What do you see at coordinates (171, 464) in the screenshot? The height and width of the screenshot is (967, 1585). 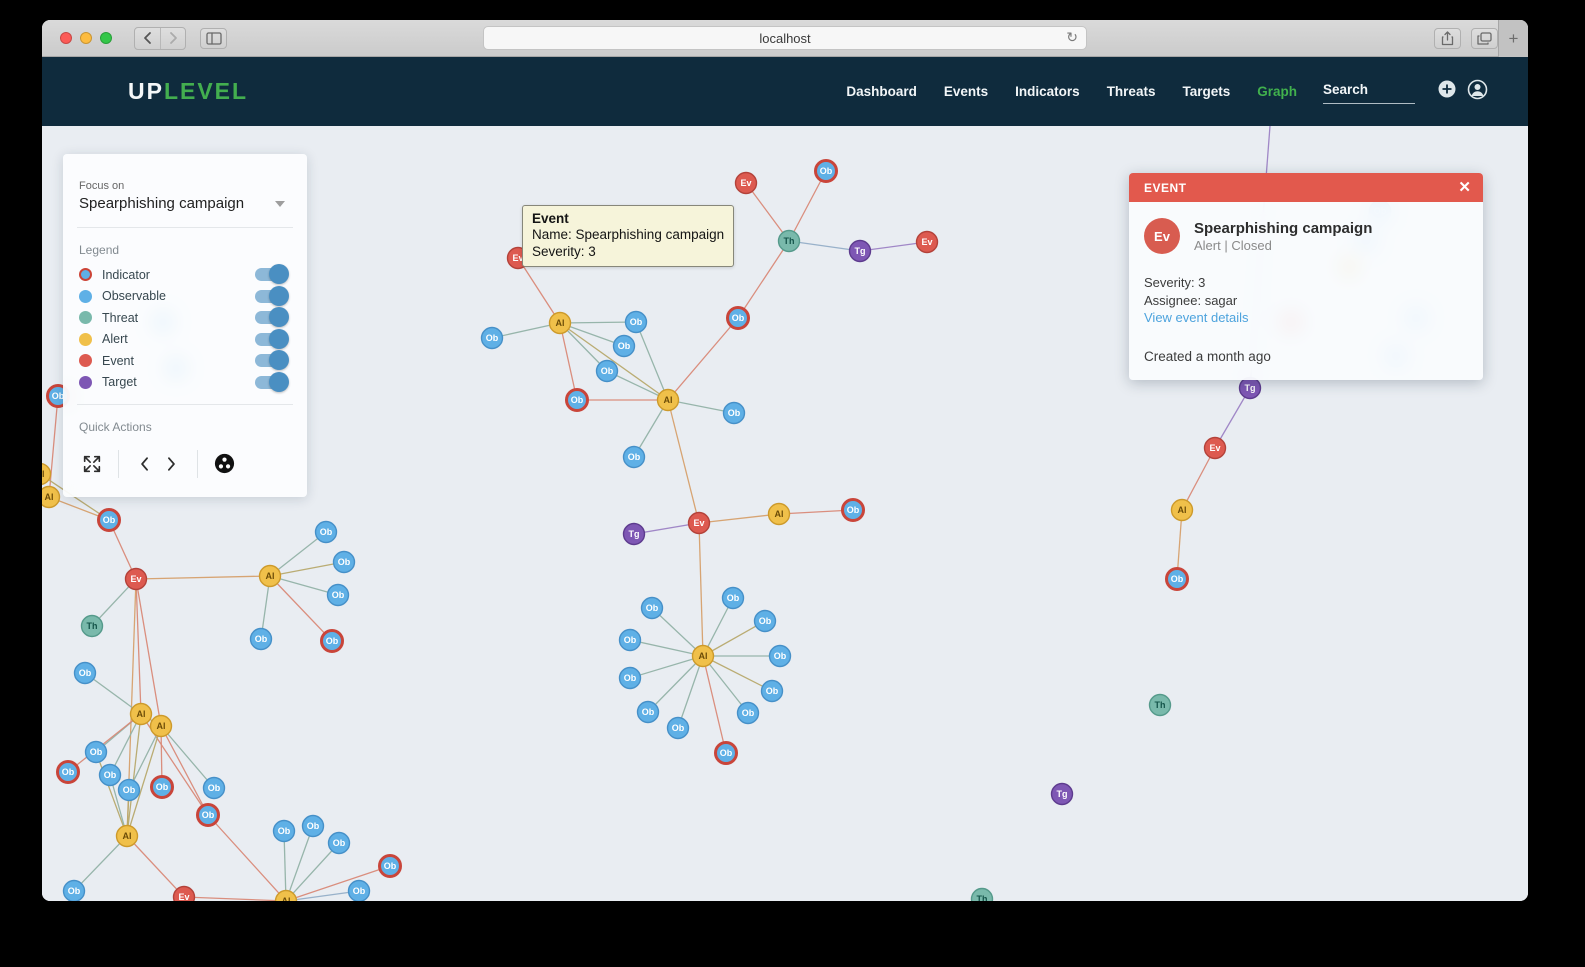 I see `next-button` at bounding box center [171, 464].